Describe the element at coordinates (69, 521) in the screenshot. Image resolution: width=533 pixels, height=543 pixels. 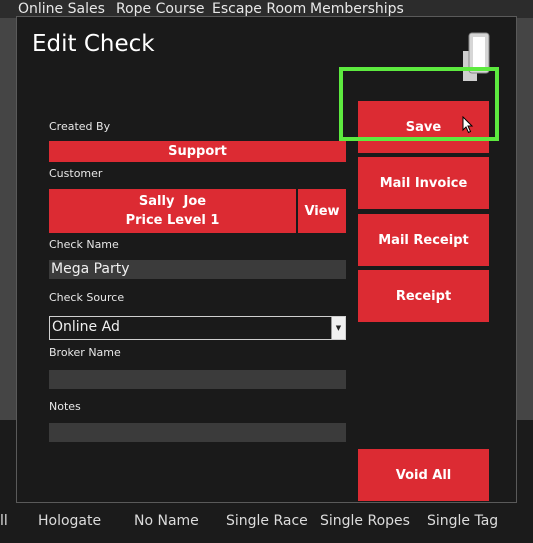
I see `bottom-item-hologate: Hologate` at that location.